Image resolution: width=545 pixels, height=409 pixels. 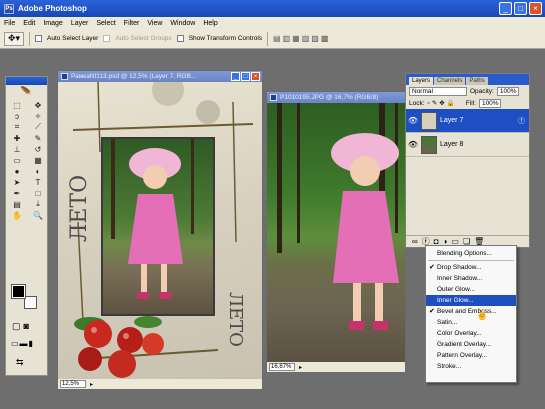 What do you see at coordinates (467, 145) in the screenshot?
I see `layer-row: 👁 Layer 8` at bounding box center [467, 145].